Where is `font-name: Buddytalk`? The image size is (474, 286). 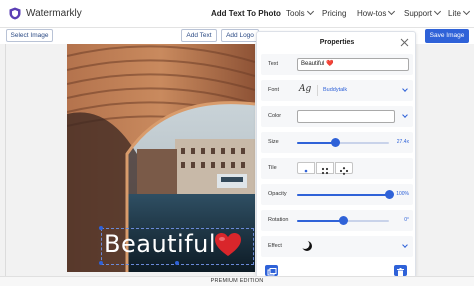 font-name: Buddytalk is located at coordinates (335, 90).